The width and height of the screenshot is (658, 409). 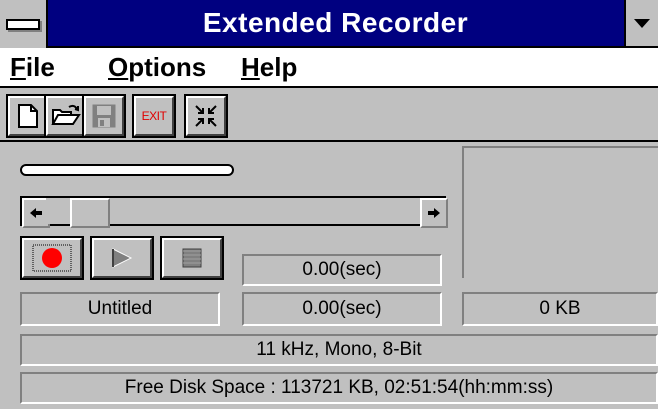 I want to click on open-folder-icon, so click(x=66, y=114).